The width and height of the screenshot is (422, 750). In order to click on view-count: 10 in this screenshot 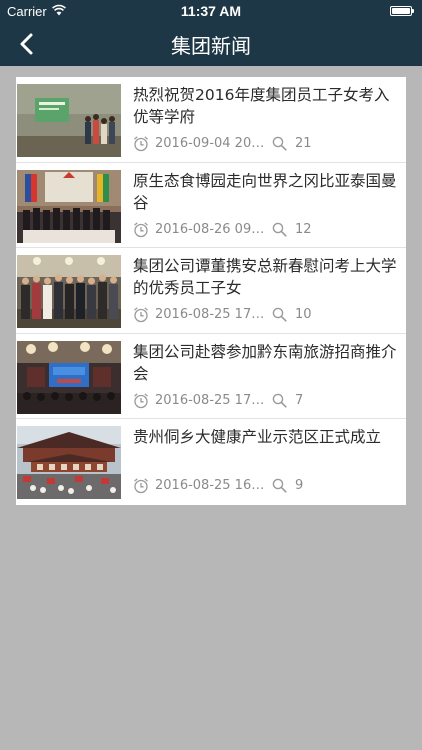, I will do `click(303, 315)`.